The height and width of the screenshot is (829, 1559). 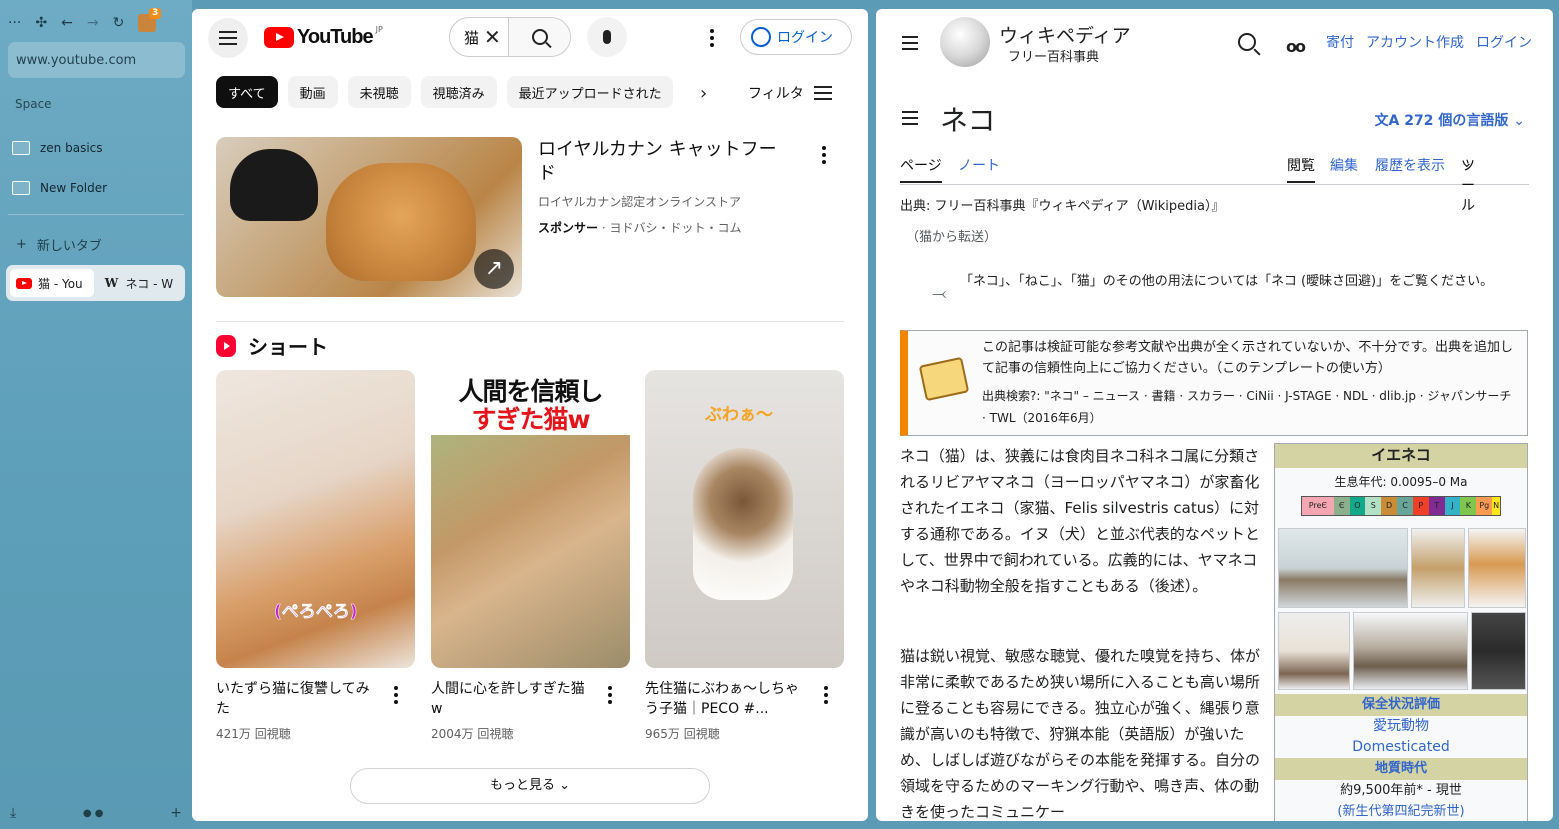 I want to click on login-button: ログイン, so click(x=796, y=37).